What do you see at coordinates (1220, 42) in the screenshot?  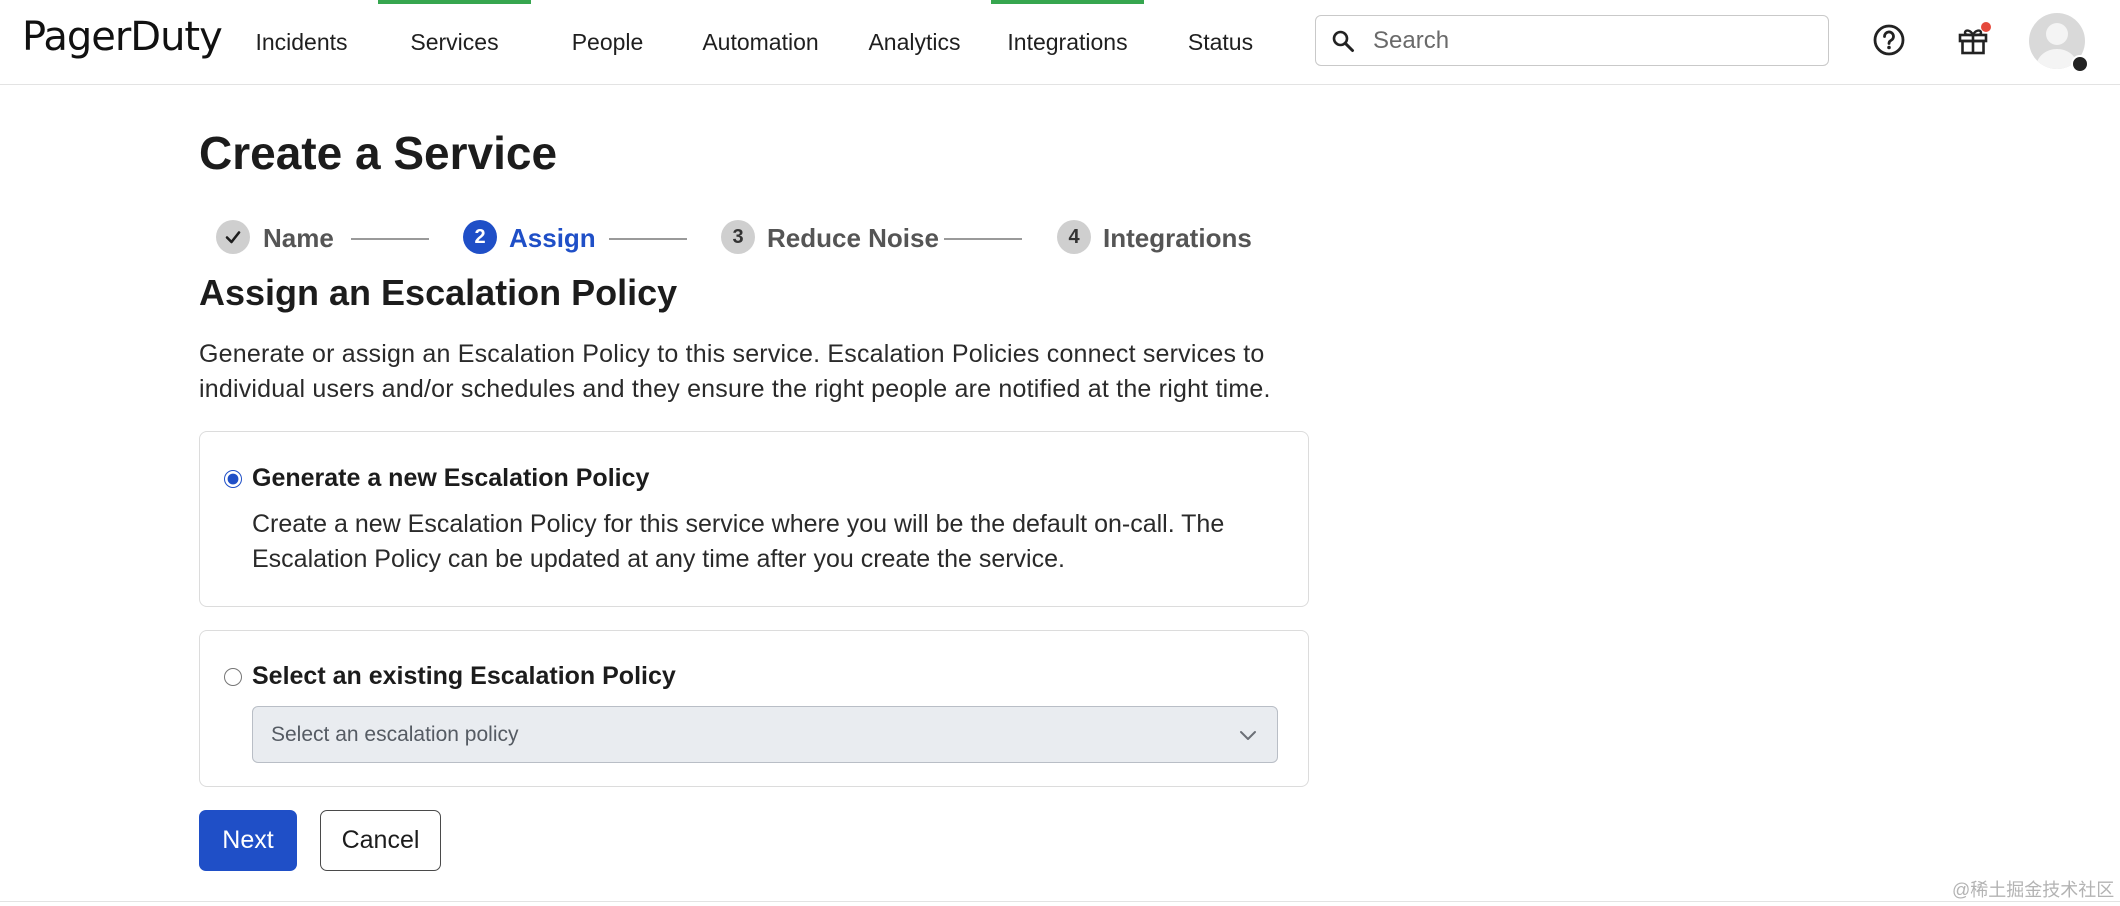 I see `nav-status: Status` at bounding box center [1220, 42].